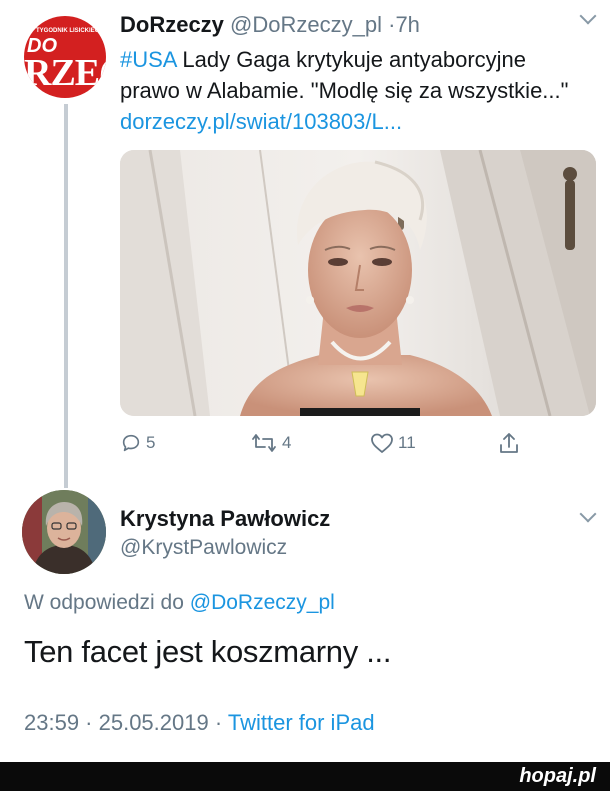  Describe the element at coordinates (203, 548) in the screenshot. I see `reply-author-handle: @KrystPawlowicz` at that location.